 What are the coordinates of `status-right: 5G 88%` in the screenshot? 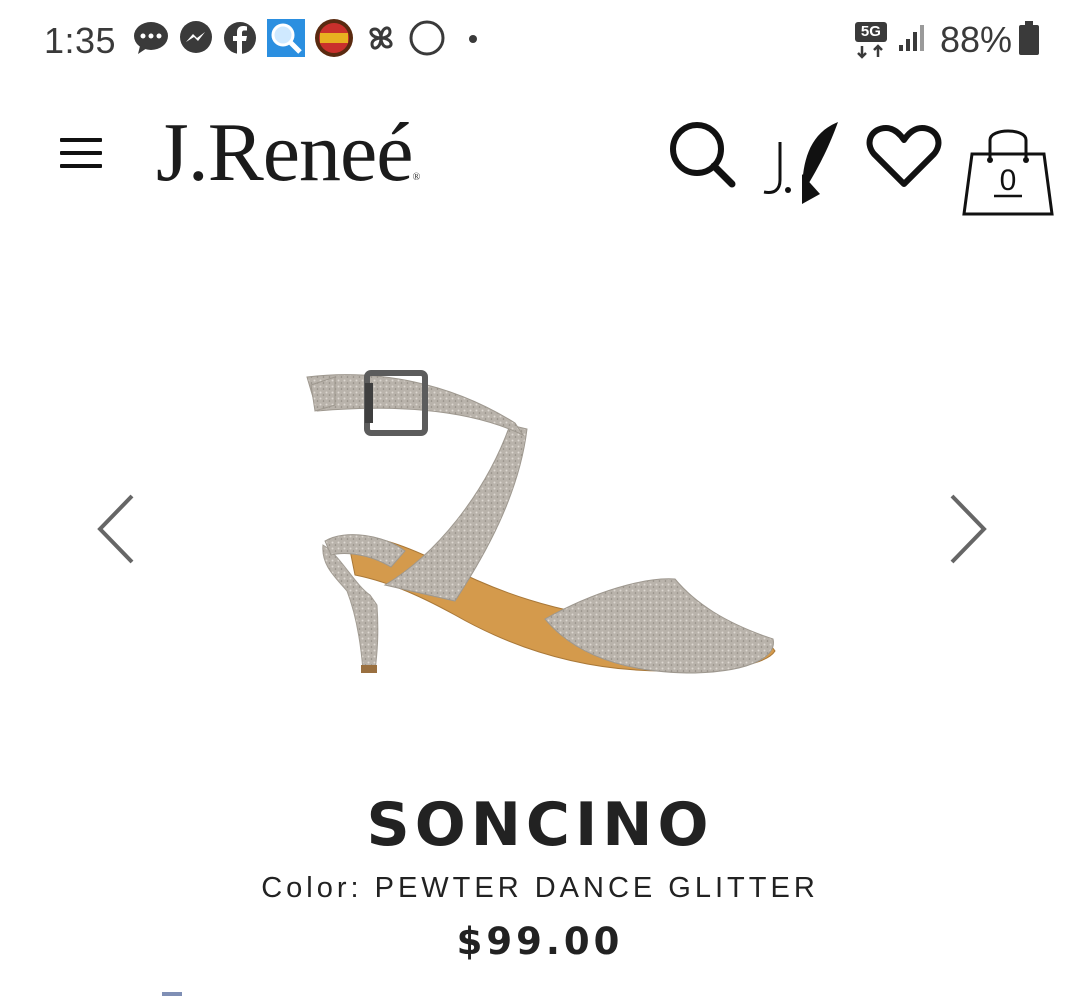 It's located at (947, 40).